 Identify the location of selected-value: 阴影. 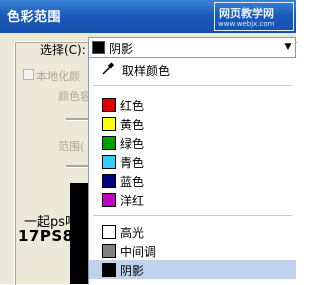
(121, 49).